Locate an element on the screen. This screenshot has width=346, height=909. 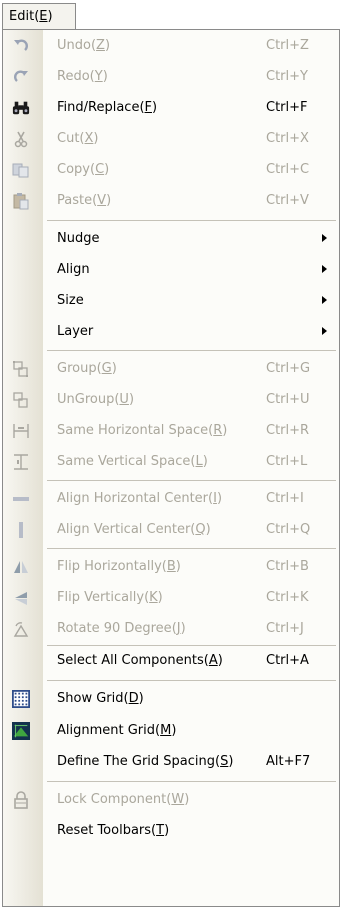
shortcut-text: Ctrl+U is located at coordinates (288, 399).